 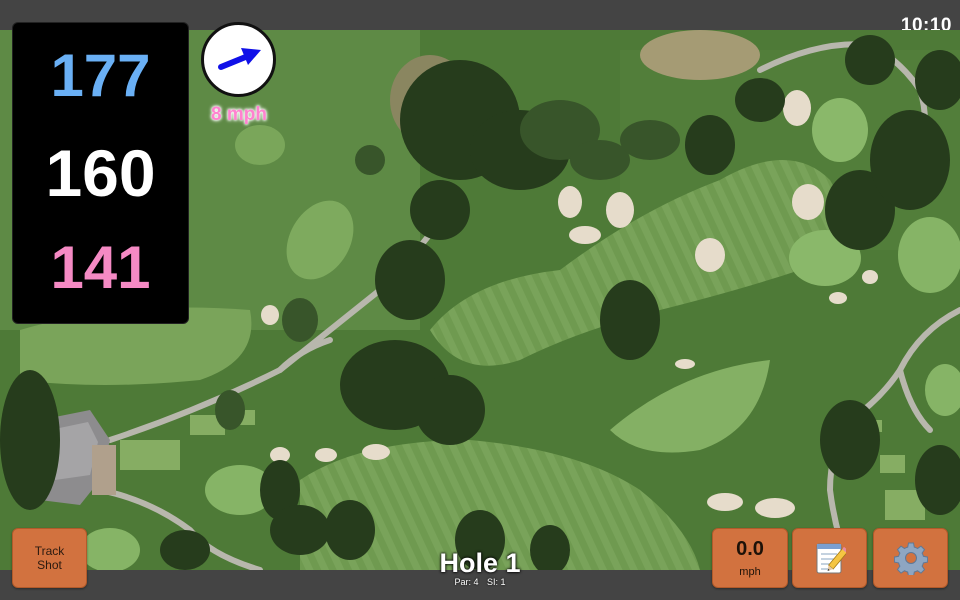 I want to click on settings-button, so click(x=910, y=558).